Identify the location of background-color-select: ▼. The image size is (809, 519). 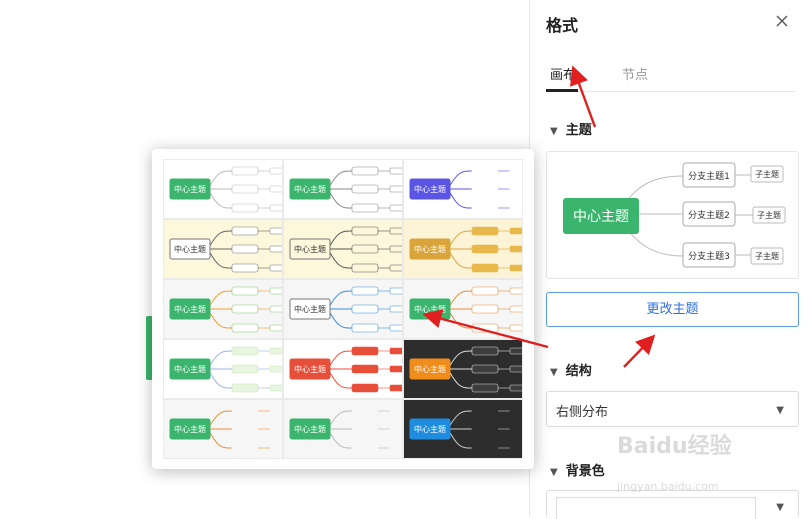
(672, 504).